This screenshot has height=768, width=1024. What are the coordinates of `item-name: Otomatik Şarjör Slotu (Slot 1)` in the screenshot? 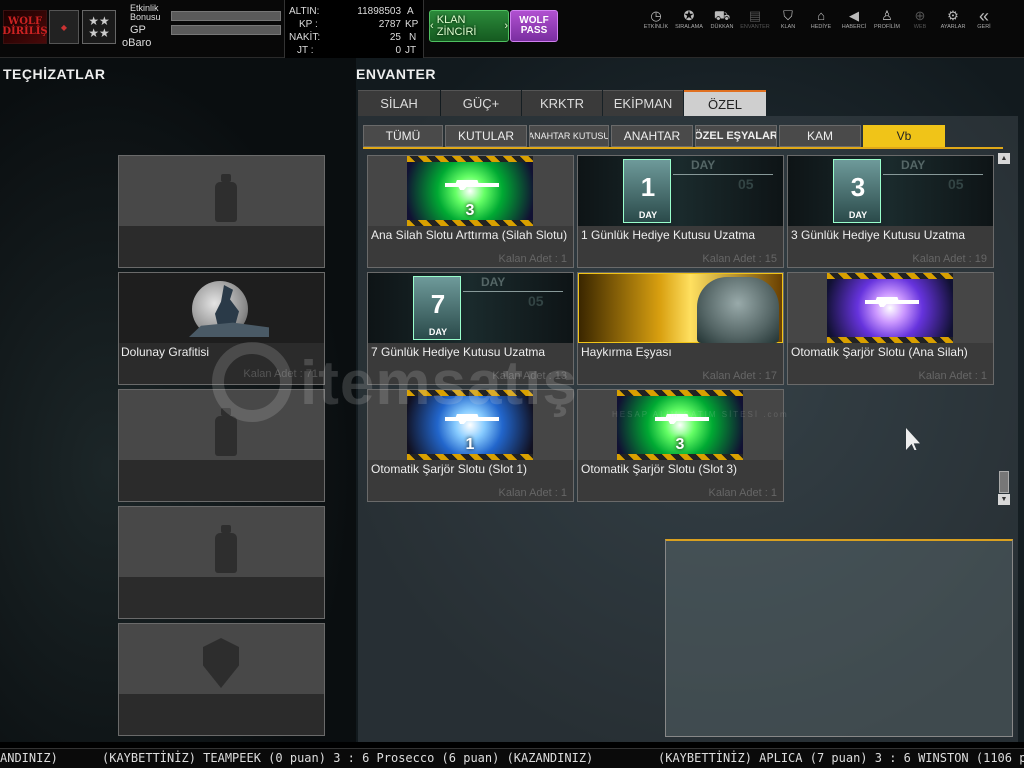 It's located at (449, 469).